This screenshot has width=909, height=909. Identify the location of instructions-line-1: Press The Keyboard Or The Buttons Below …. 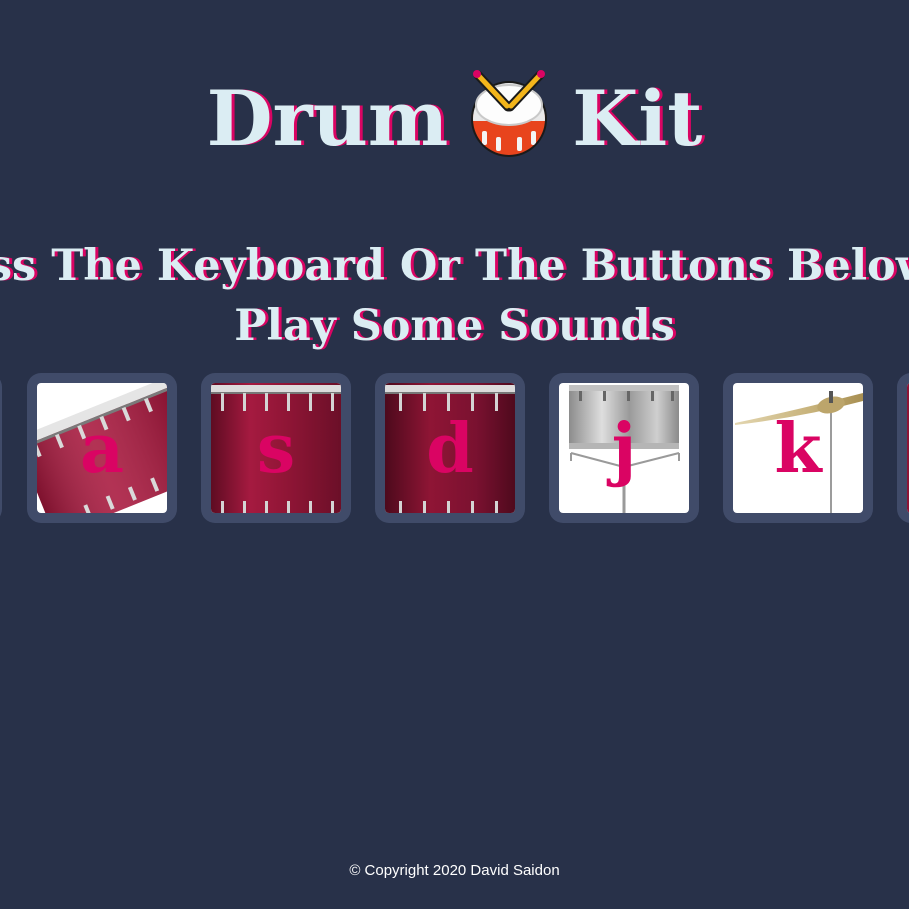
(454, 265).